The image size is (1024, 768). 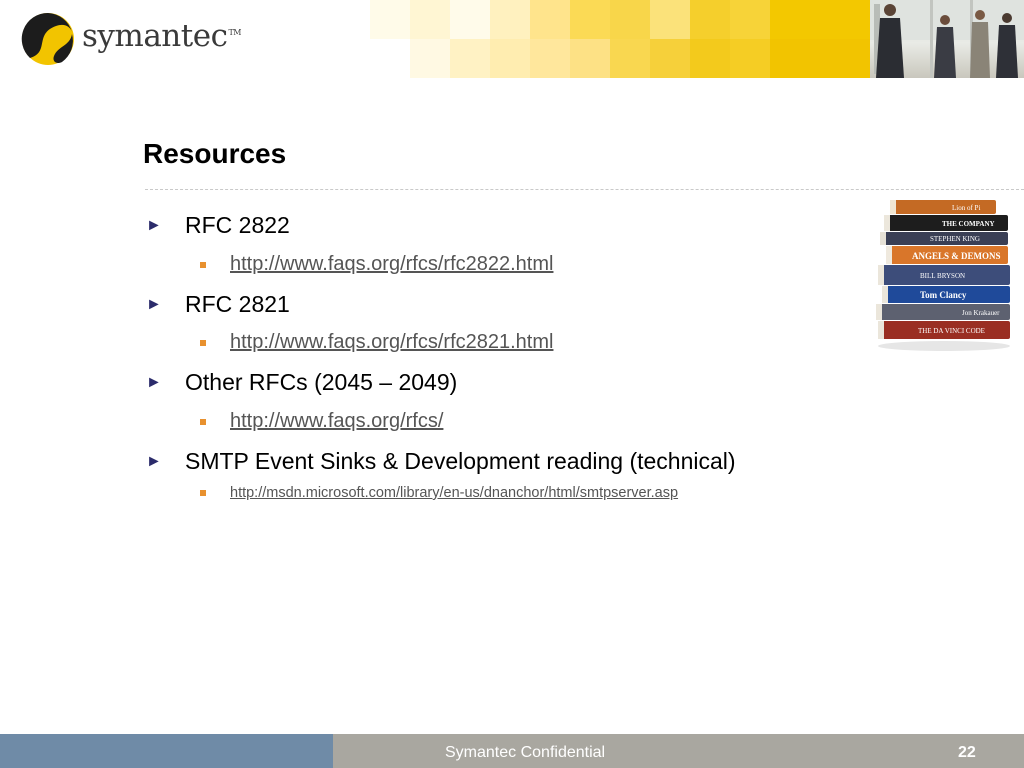 I want to click on header-color-mosaic, so click(x=620, y=39).